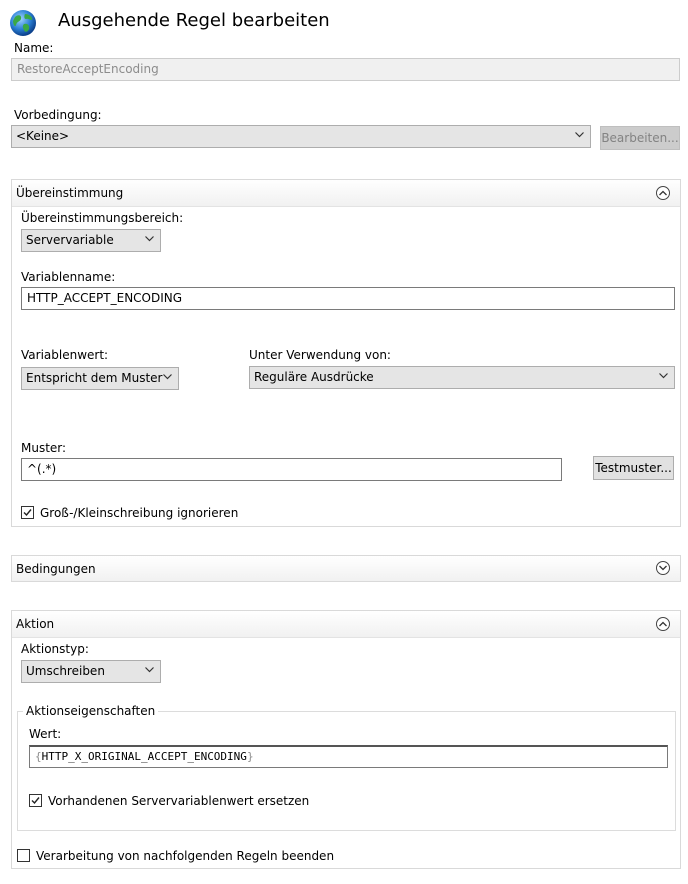 This screenshot has width=688, height=884. I want to click on value-text: HTTP_X_ORIGINAL_ACCEPT_ENCODING, so click(144, 756).